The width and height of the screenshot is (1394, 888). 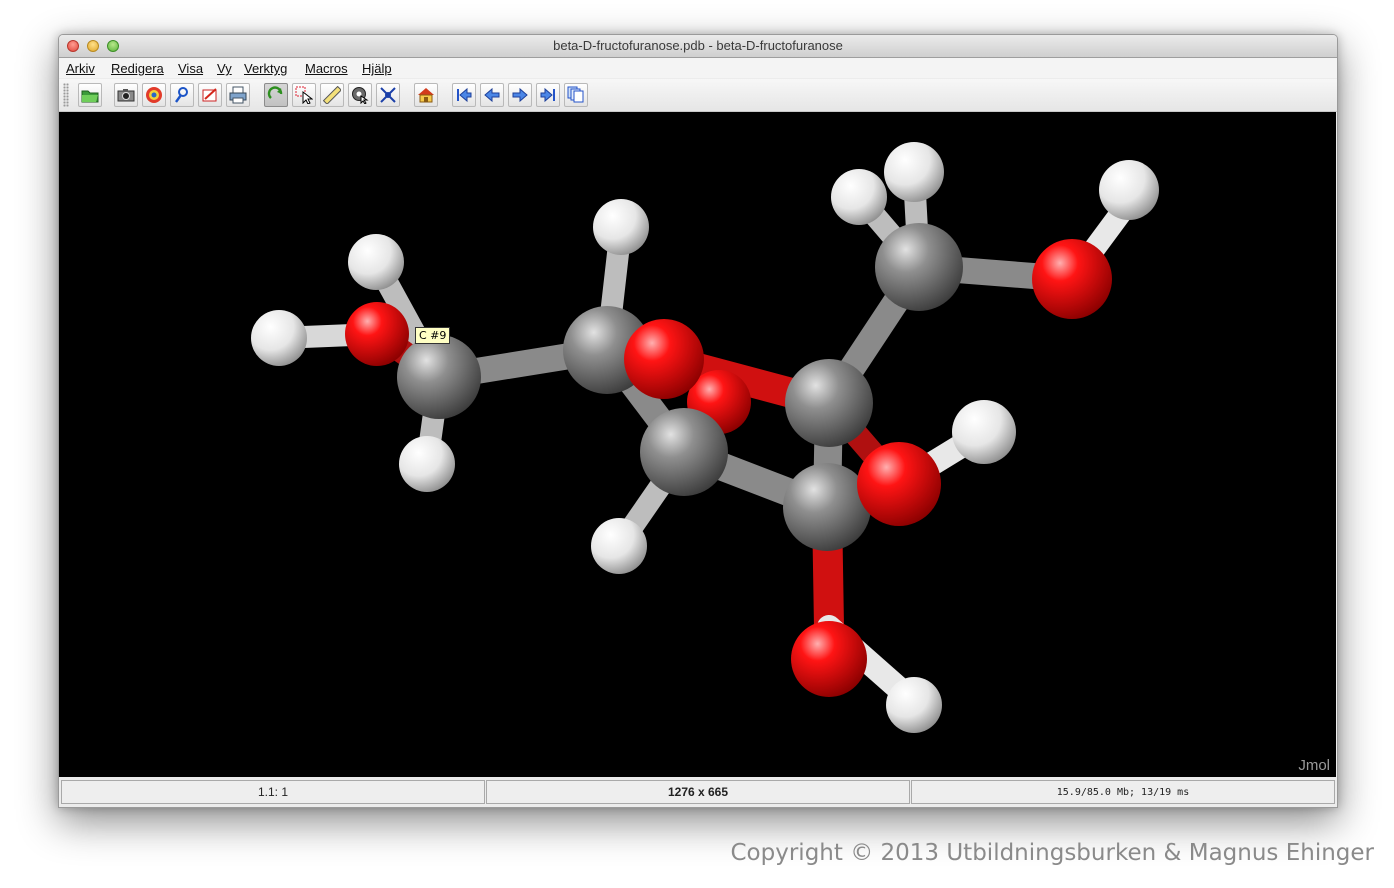 I want to click on all-frames-button, so click(x=576, y=95).